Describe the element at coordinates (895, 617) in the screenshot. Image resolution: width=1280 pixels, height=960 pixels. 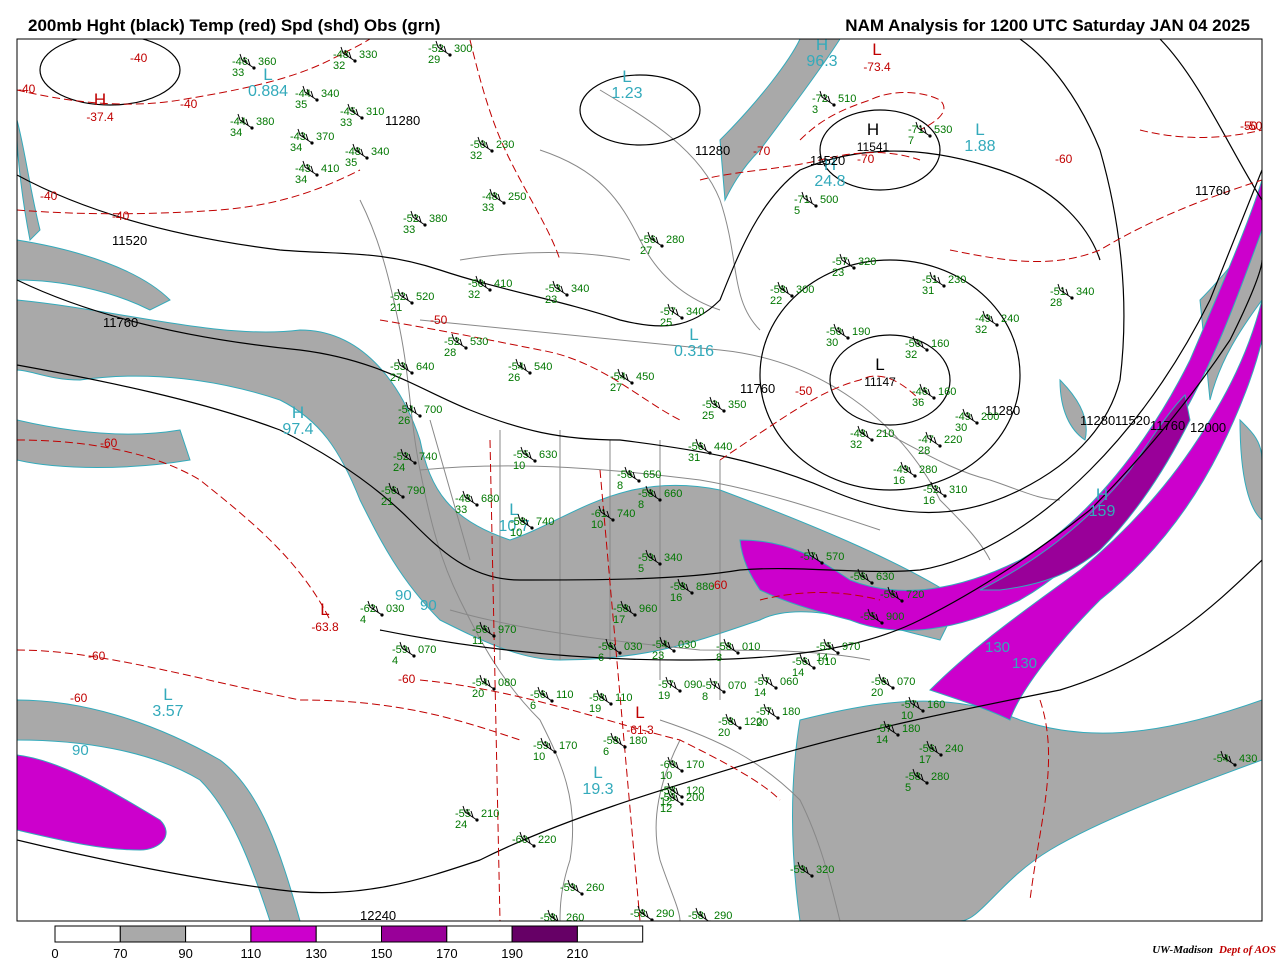
I see `obs-height: 900` at that location.